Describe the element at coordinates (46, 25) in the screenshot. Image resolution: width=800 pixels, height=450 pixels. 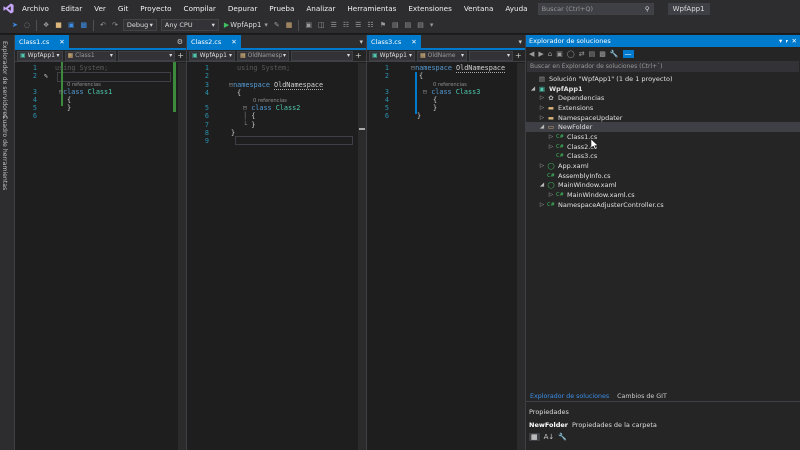
I see `new-item-icon: ❖` at that location.